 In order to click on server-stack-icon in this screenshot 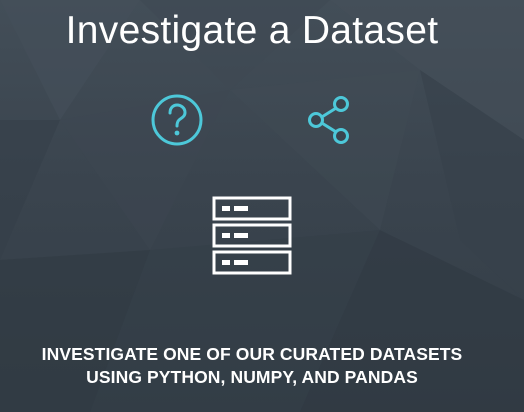, I will do `click(252, 235)`.